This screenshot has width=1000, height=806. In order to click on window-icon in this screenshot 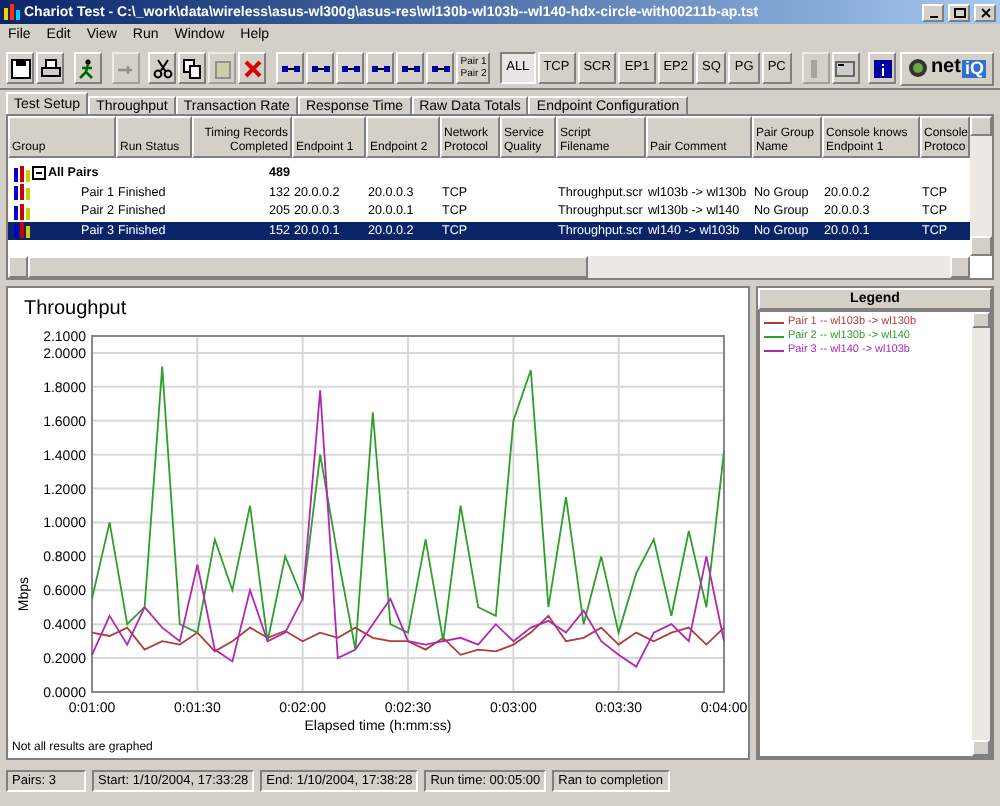, I will do `click(845, 68)`.